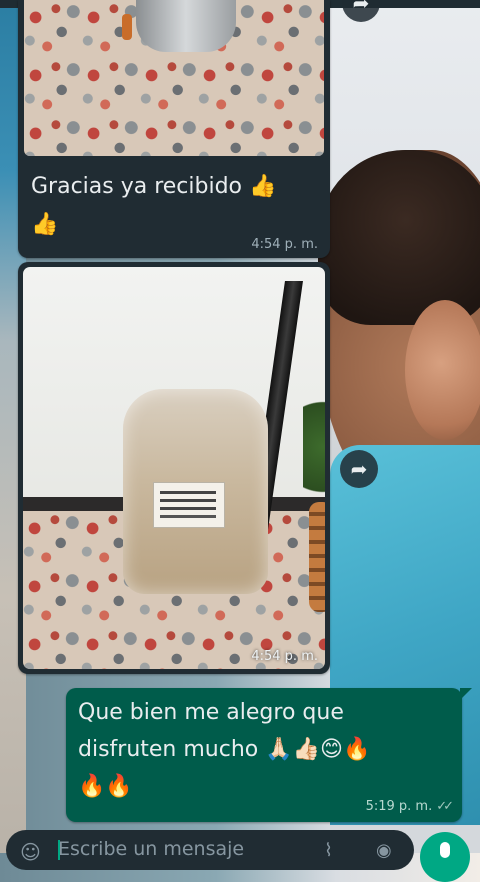 This screenshot has height=882, width=480. What do you see at coordinates (384, 850) in the screenshot?
I see `camera-icon: ◉` at bounding box center [384, 850].